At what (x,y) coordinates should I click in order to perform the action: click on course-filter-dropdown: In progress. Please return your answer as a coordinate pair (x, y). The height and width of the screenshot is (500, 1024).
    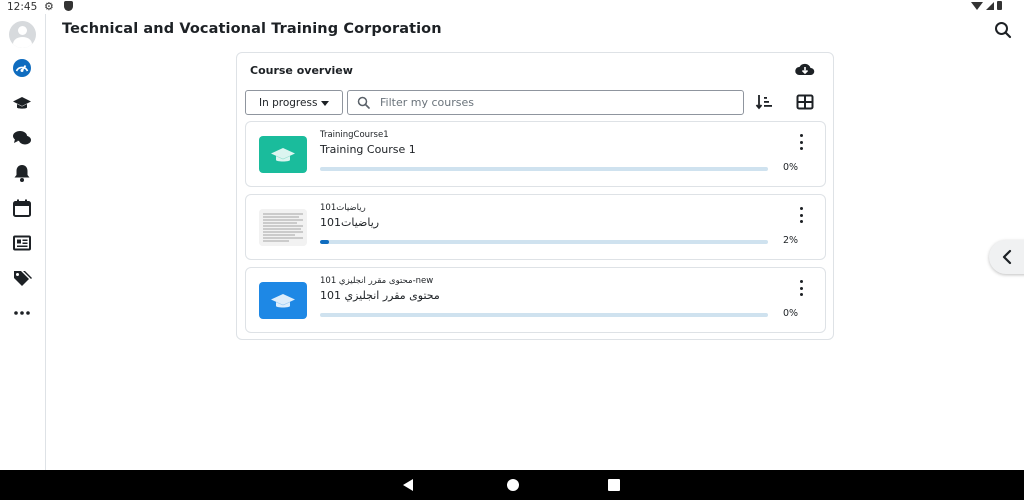
    Looking at the image, I should click on (294, 102).